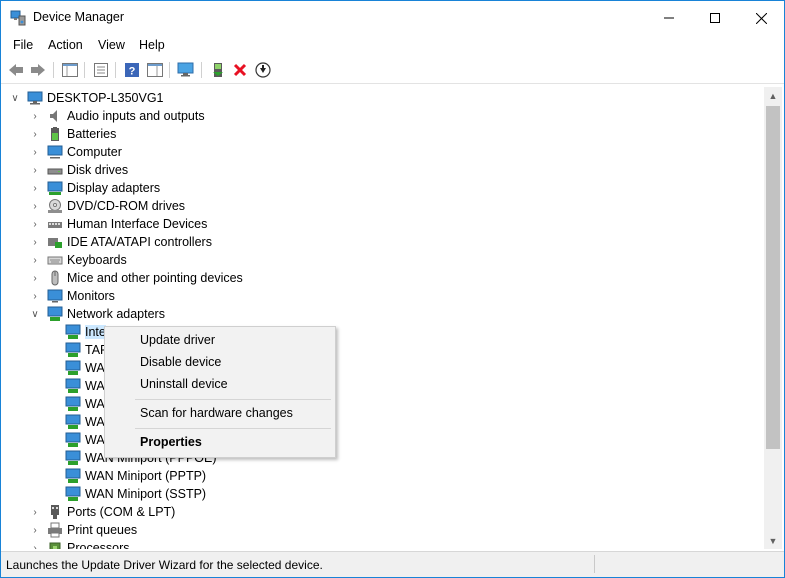  I want to click on back-button, so click(16, 70).